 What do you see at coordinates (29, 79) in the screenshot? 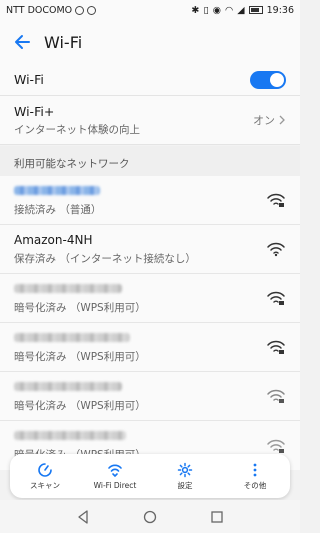
I see `wifi-label: Wi-Fi` at bounding box center [29, 79].